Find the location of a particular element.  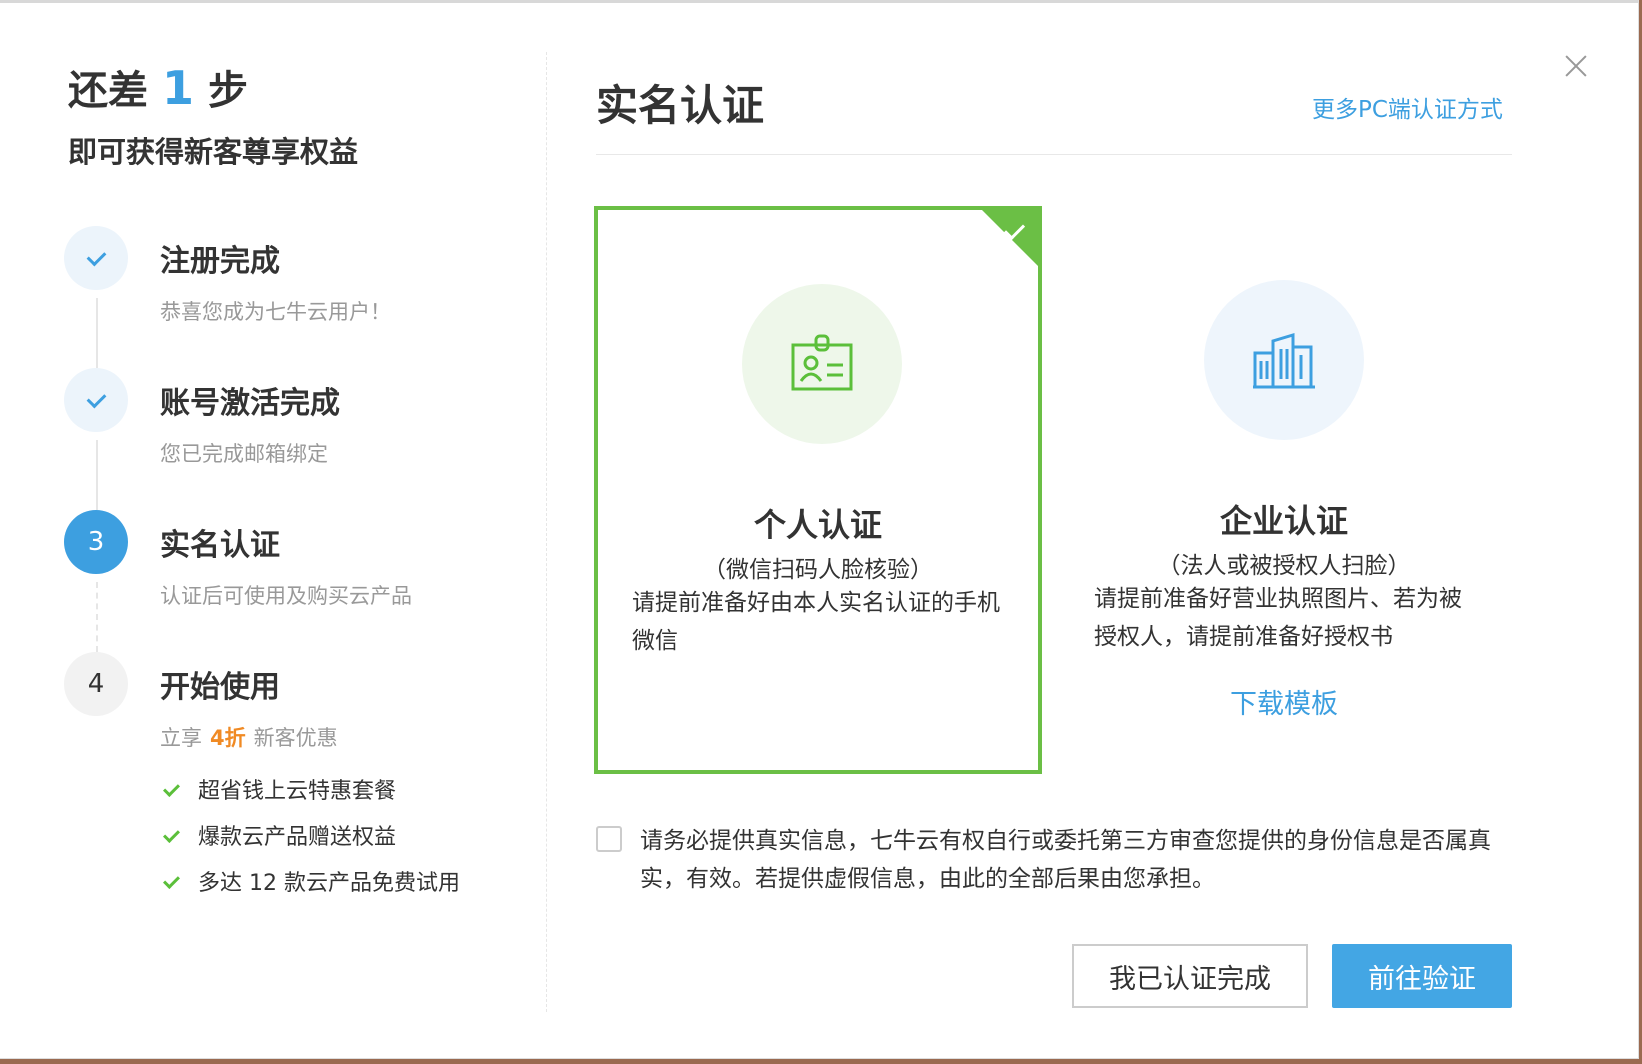

personal-verification-card: 个人认证 （微信扫码人脸核验） 请提前准备好由本人实名认证的手机微信 is located at coordinates (818, 490).